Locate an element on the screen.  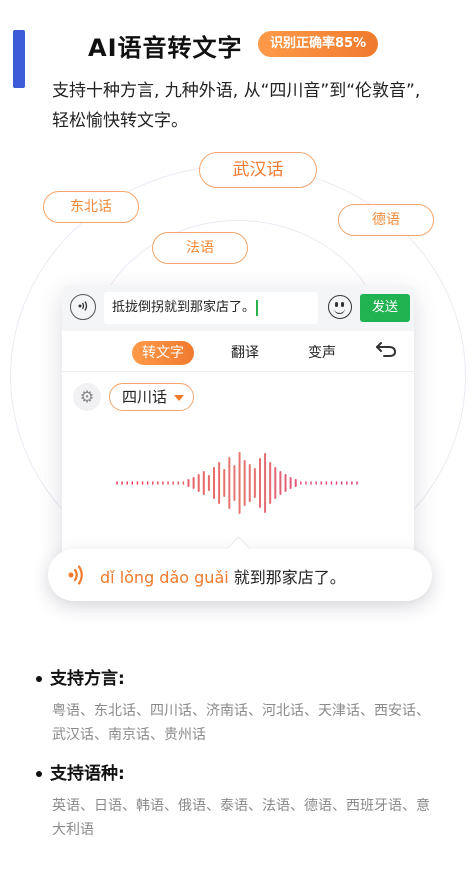
sound-wave-icon is located at coordinates (83, 306).